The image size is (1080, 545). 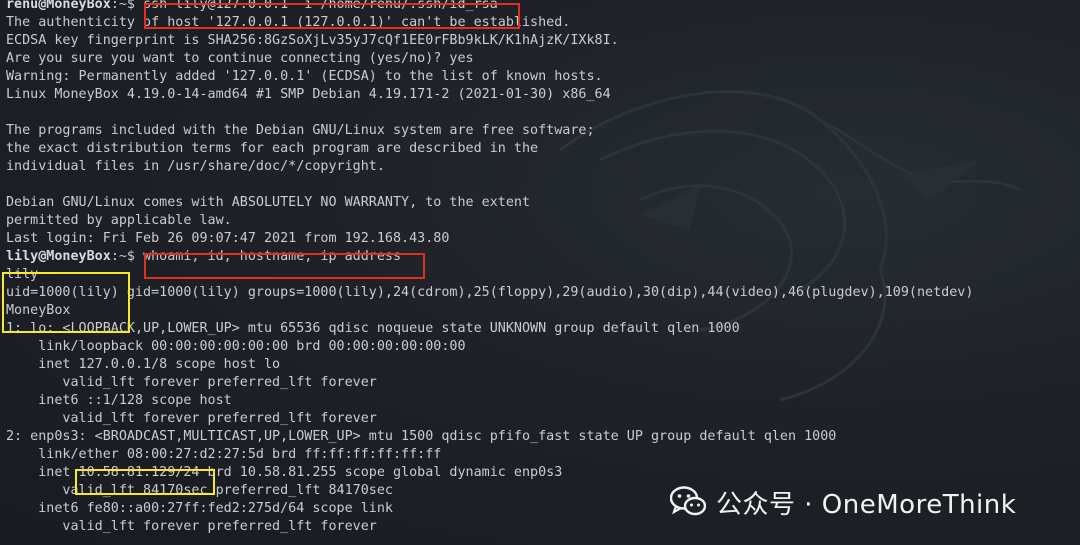 I want to click on command-text: whoami; id; hostname; ip address, so click(x=272, y=256).